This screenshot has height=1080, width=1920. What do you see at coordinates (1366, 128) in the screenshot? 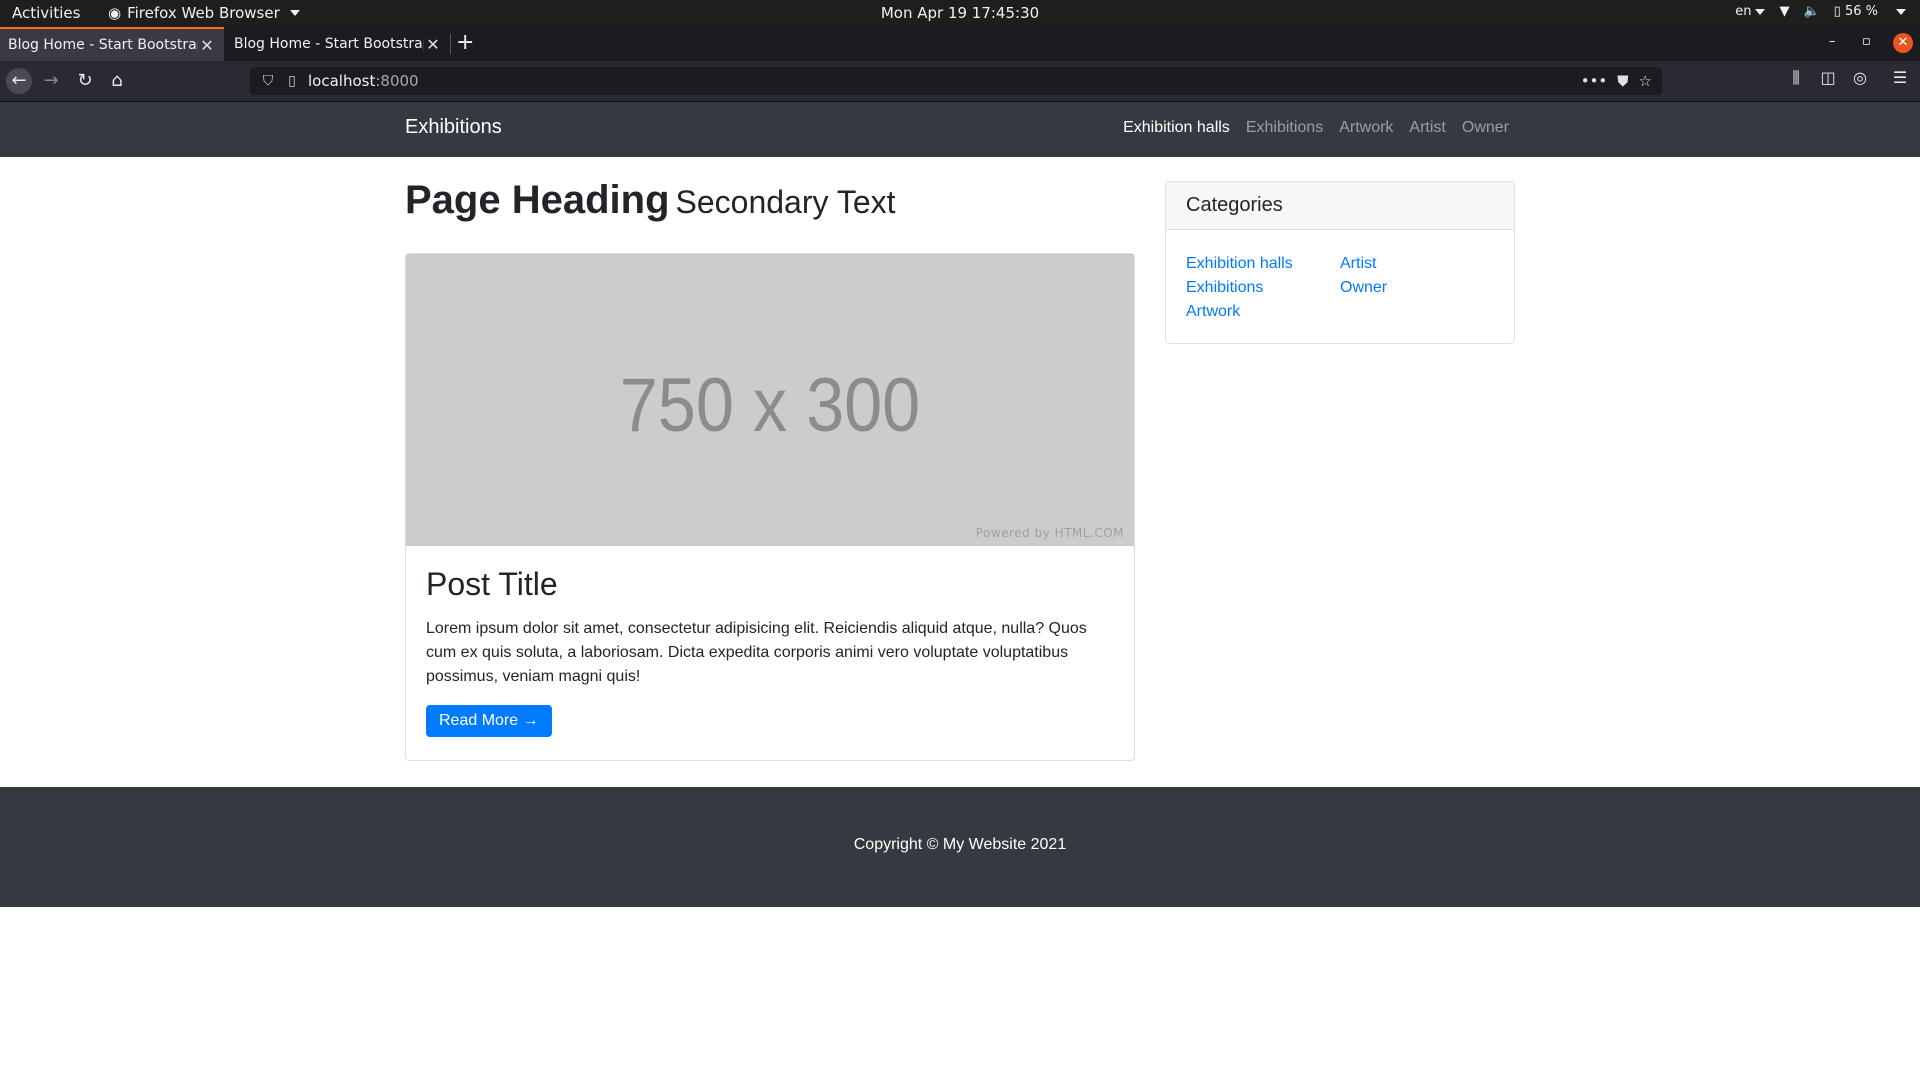
I see `nav-link-artwork: Artwork` at bounding box center [1366, 128].